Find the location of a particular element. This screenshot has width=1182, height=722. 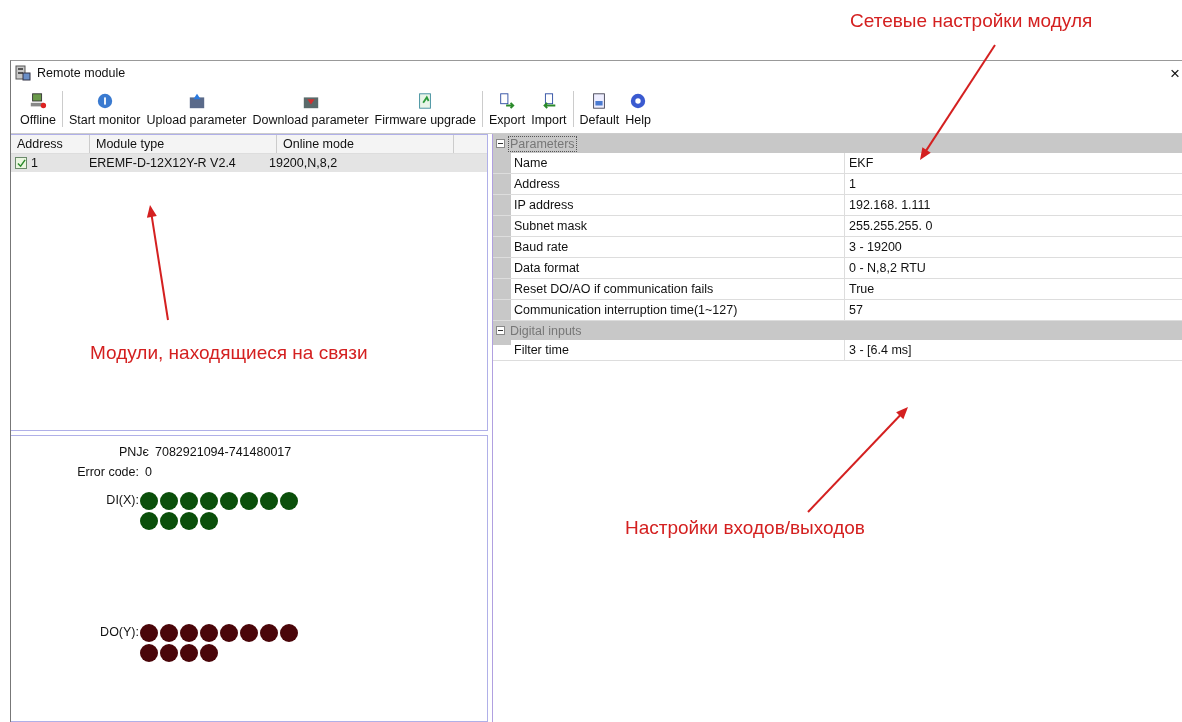

toolbar-button: Export is located at coordinates (507, 109).